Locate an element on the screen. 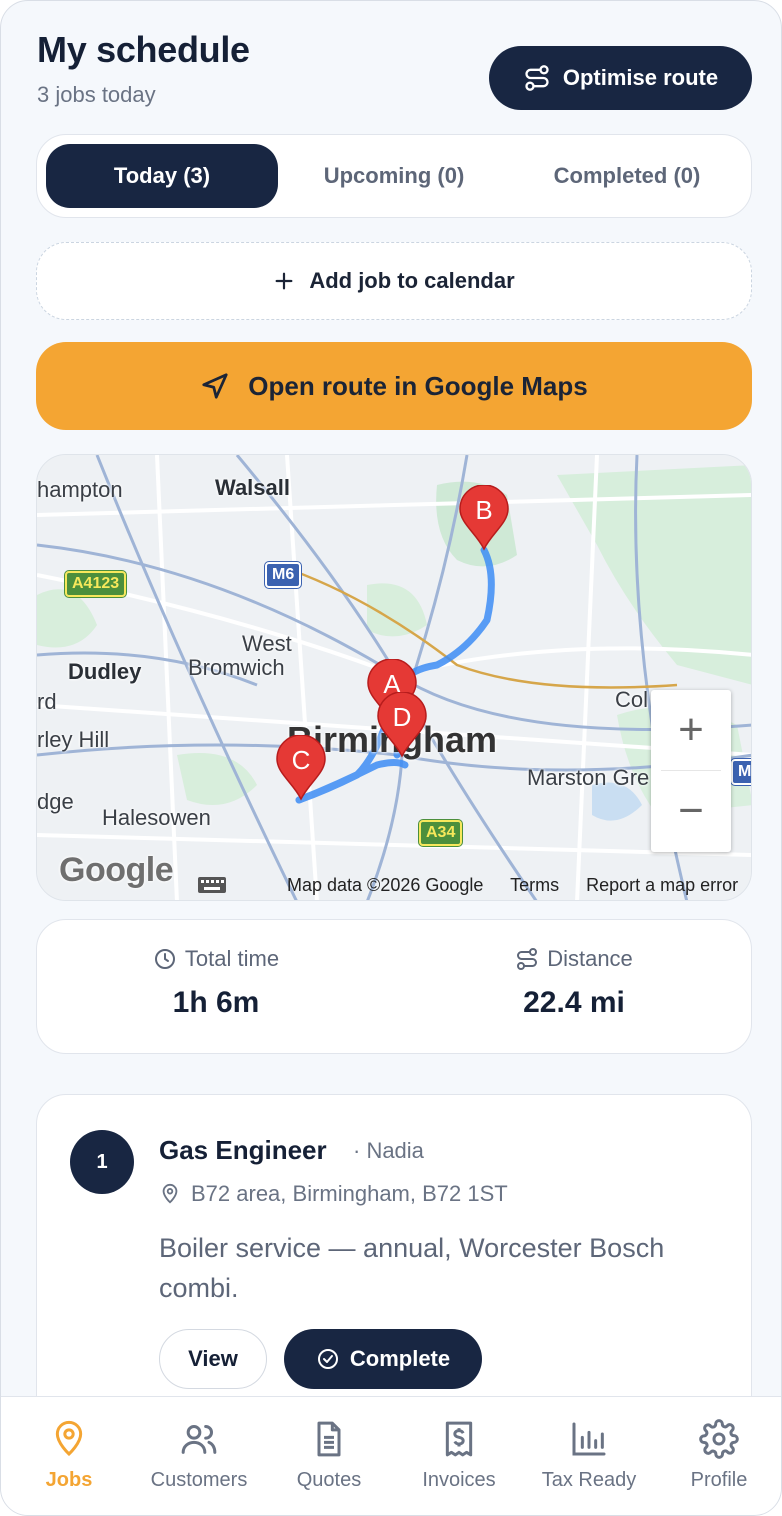  nav-tax-ready: Tax Ready is located at coordinates (589, 1456).